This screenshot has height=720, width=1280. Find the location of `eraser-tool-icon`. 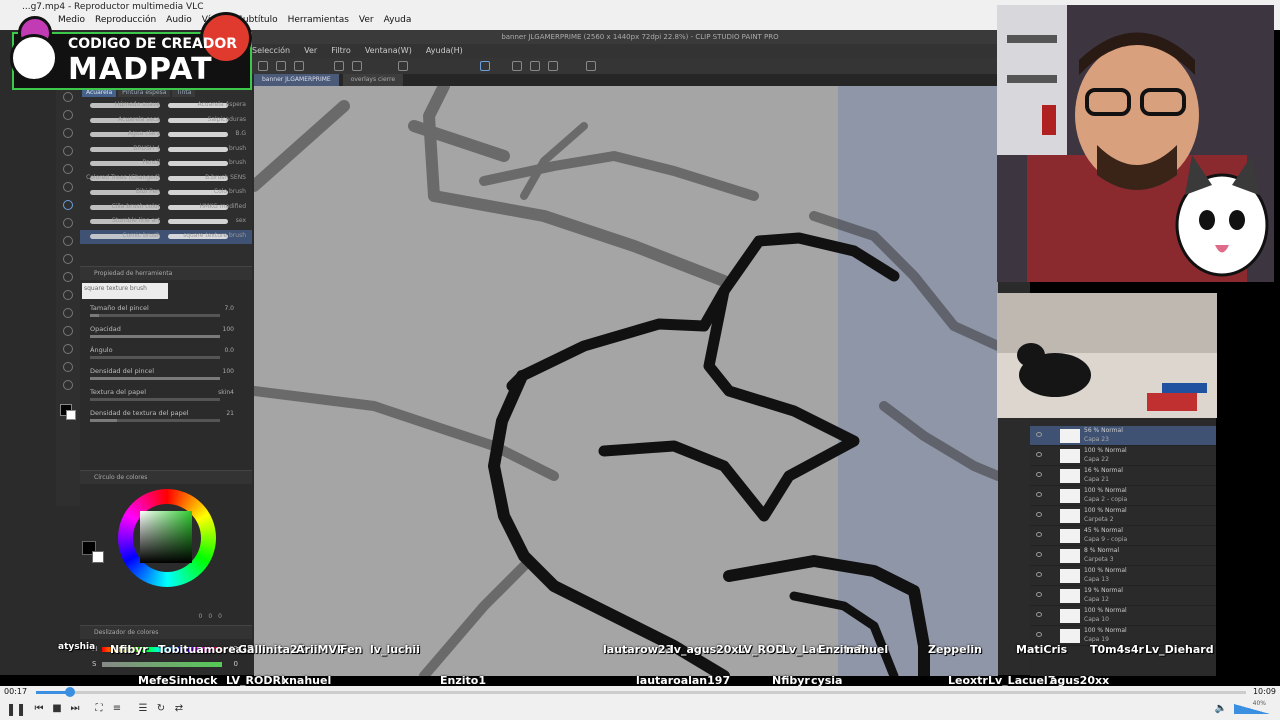

eraser-tool-icon is located at coordinates (68, 241).